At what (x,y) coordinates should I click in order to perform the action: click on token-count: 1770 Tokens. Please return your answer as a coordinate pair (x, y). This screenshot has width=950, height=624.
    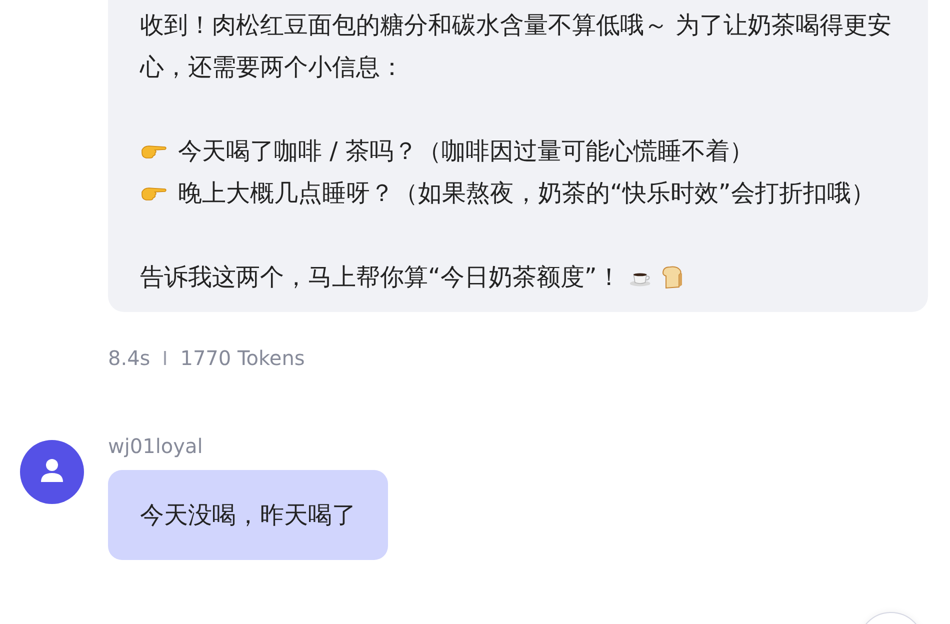
    Looking at the image, I should click on (242, 358).